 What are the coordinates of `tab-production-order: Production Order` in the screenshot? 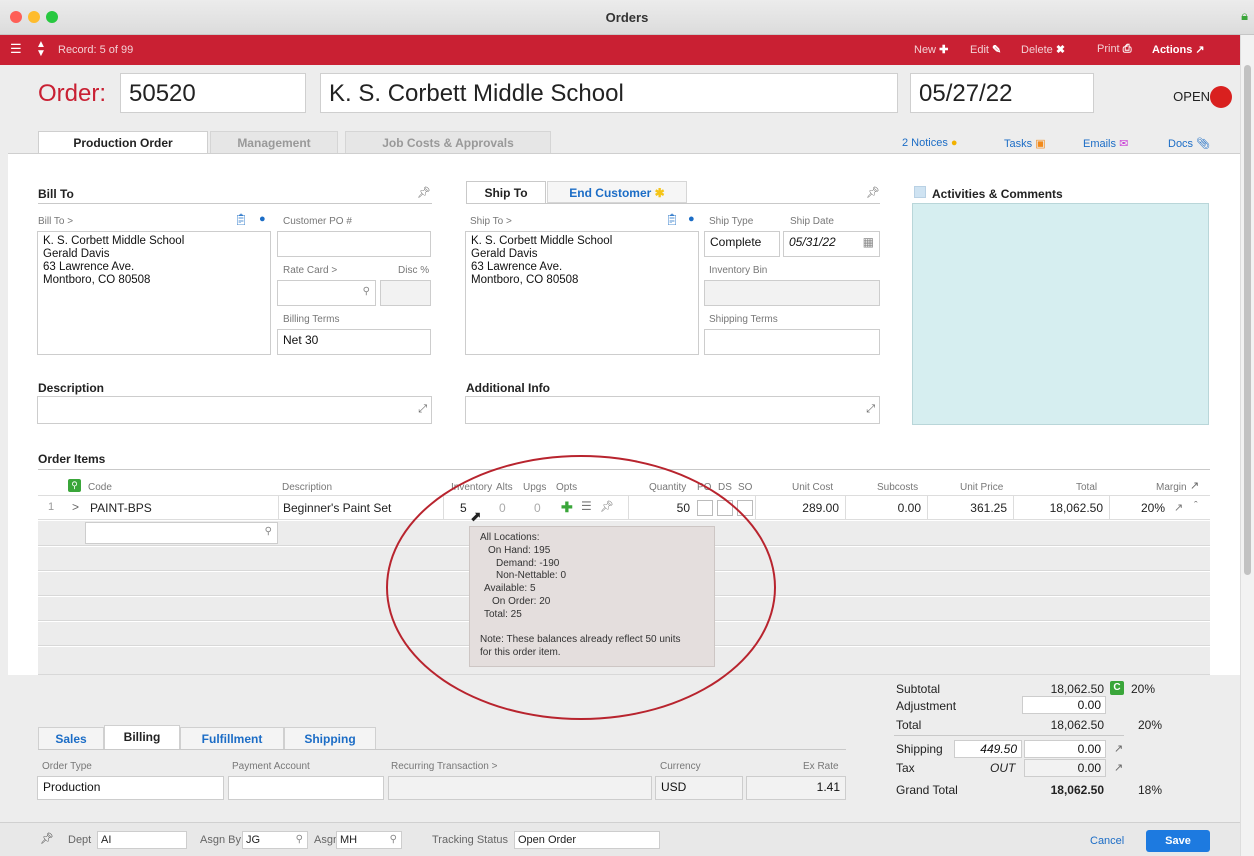 It's located at (123, 143).